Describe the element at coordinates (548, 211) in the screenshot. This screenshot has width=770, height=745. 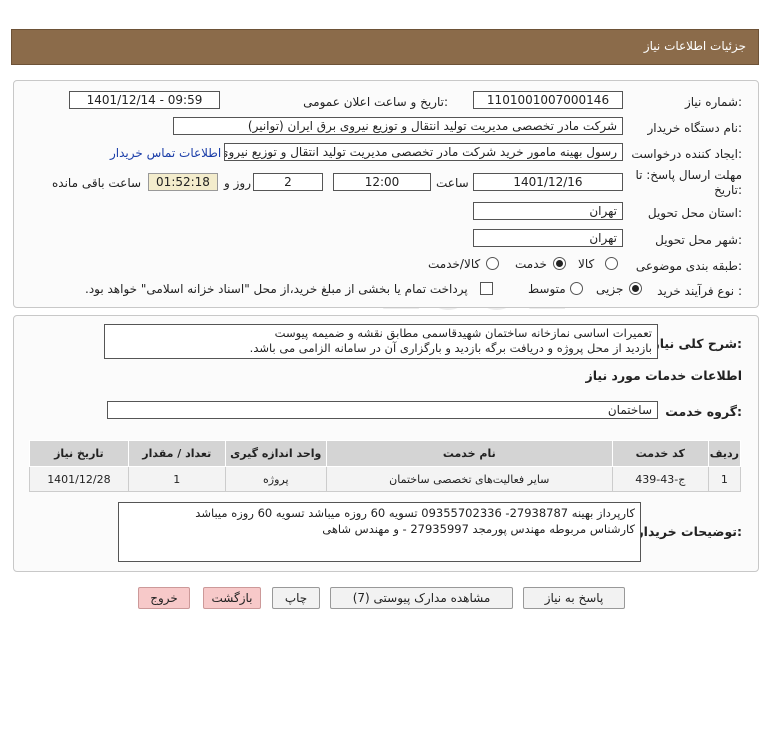
I see `province-field: تهران` at that location.